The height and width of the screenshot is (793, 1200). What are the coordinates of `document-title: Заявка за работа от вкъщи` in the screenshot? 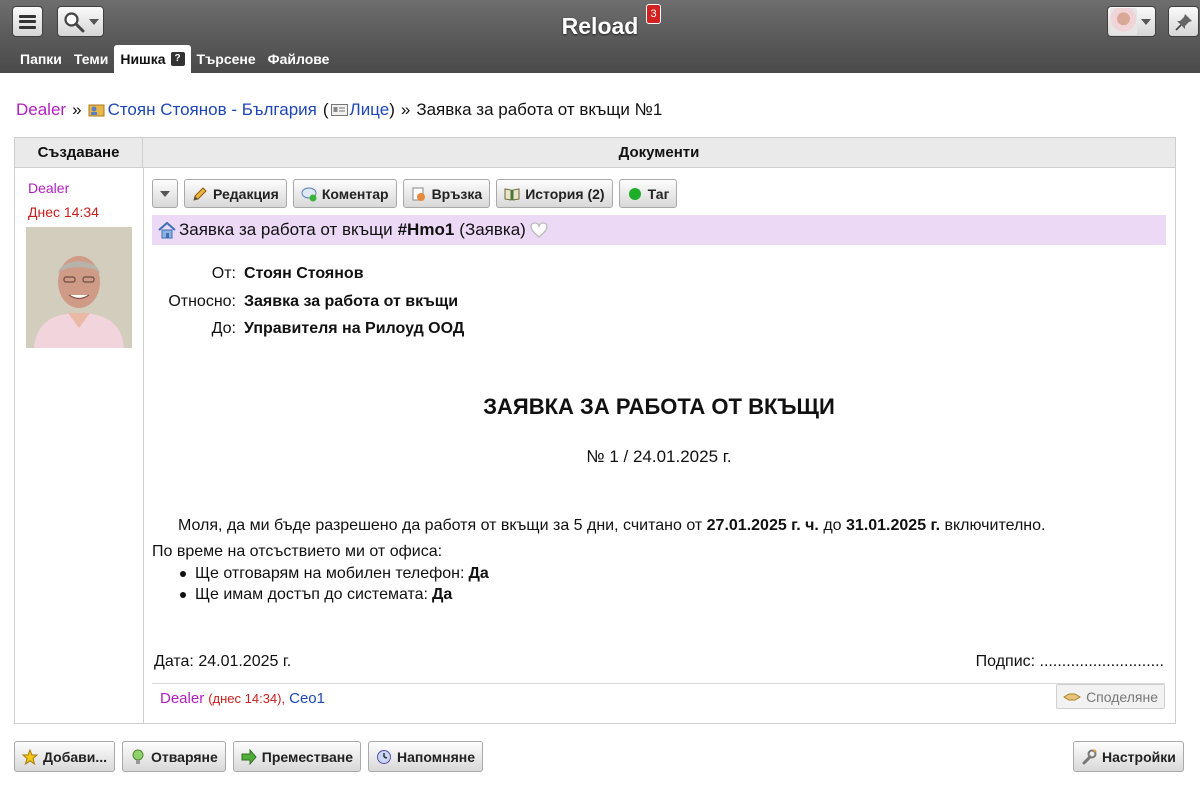 It's located at (286, 229).